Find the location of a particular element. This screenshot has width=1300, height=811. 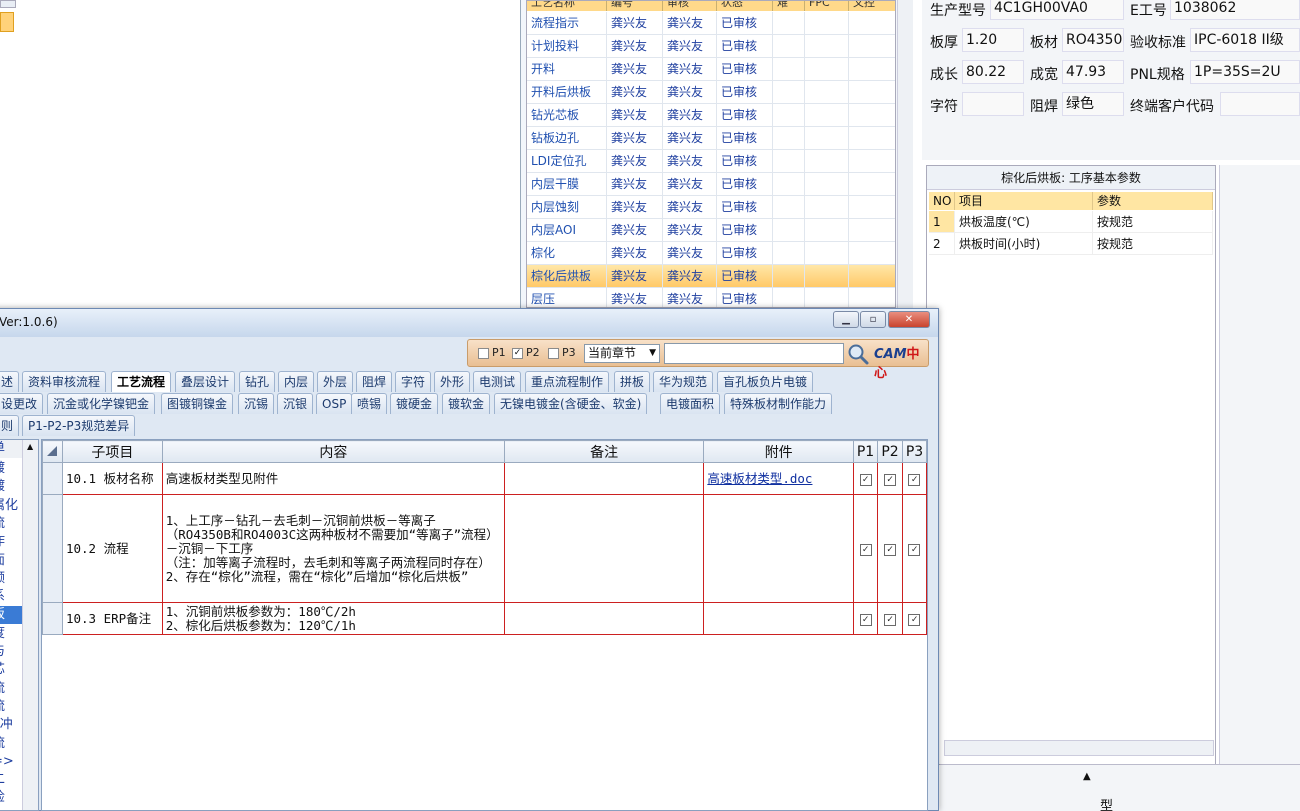

process-row: 棕化后烘板 龚兴友 龚兴友 已审核 is located at coordinates (711, 276).